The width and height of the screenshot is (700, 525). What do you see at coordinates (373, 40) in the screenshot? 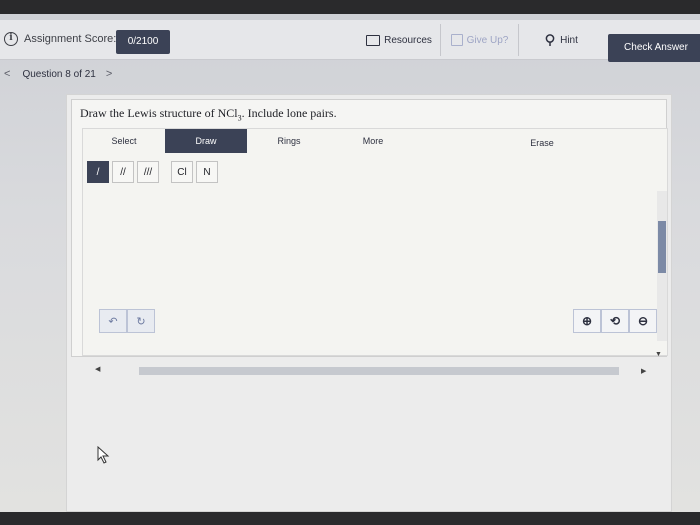
I see `folder-icon` at bounding box center [373, 40].